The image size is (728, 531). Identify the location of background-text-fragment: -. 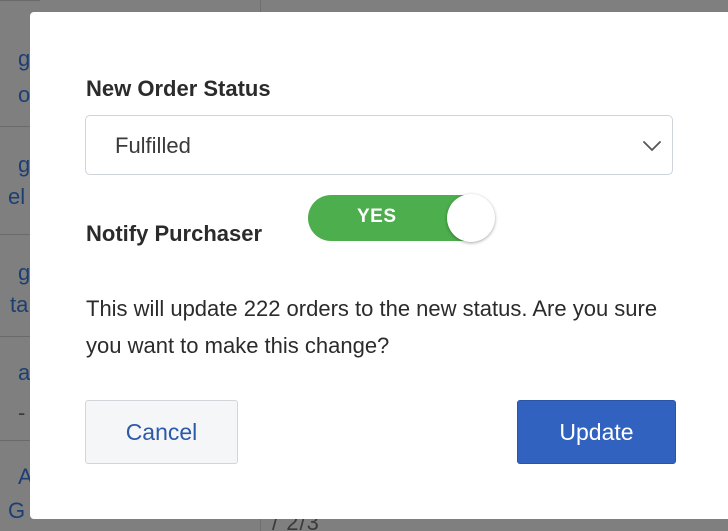
(22, 412).